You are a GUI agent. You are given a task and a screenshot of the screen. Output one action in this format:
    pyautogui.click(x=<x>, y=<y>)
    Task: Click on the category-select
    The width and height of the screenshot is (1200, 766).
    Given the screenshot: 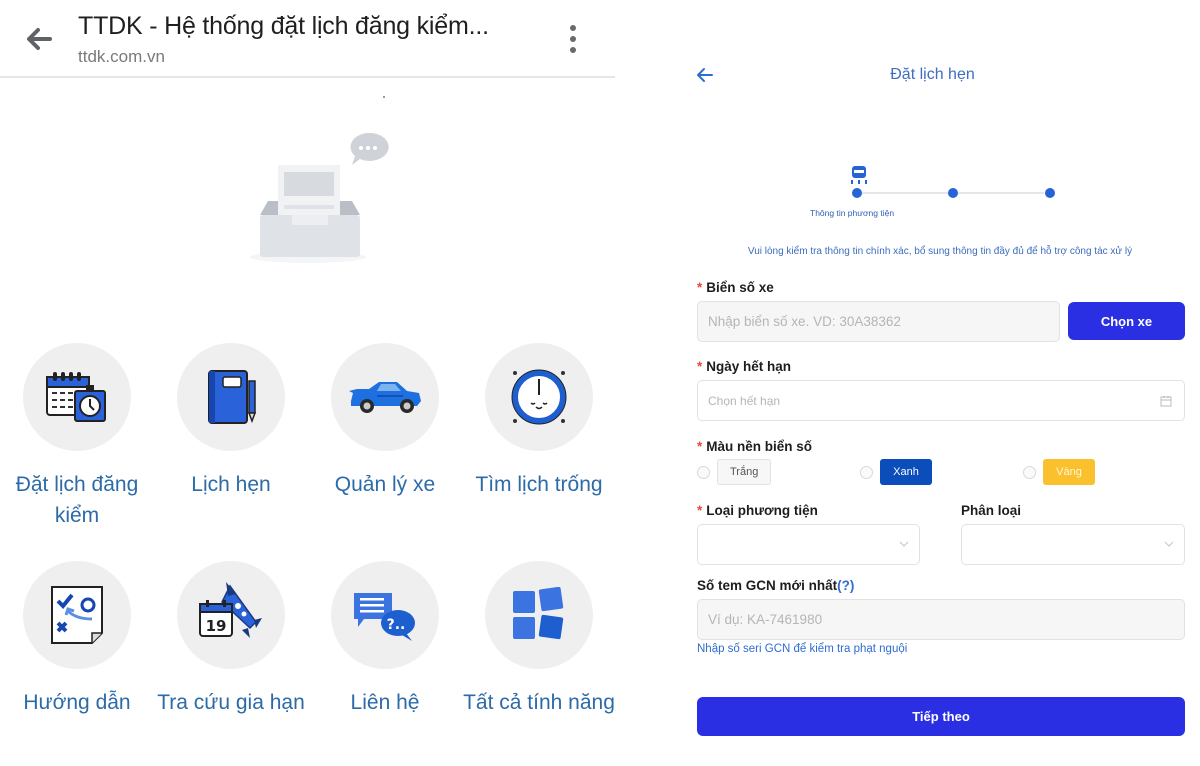 What is the action you would take?
    pyautogui.click(x=1073, y=544)
    